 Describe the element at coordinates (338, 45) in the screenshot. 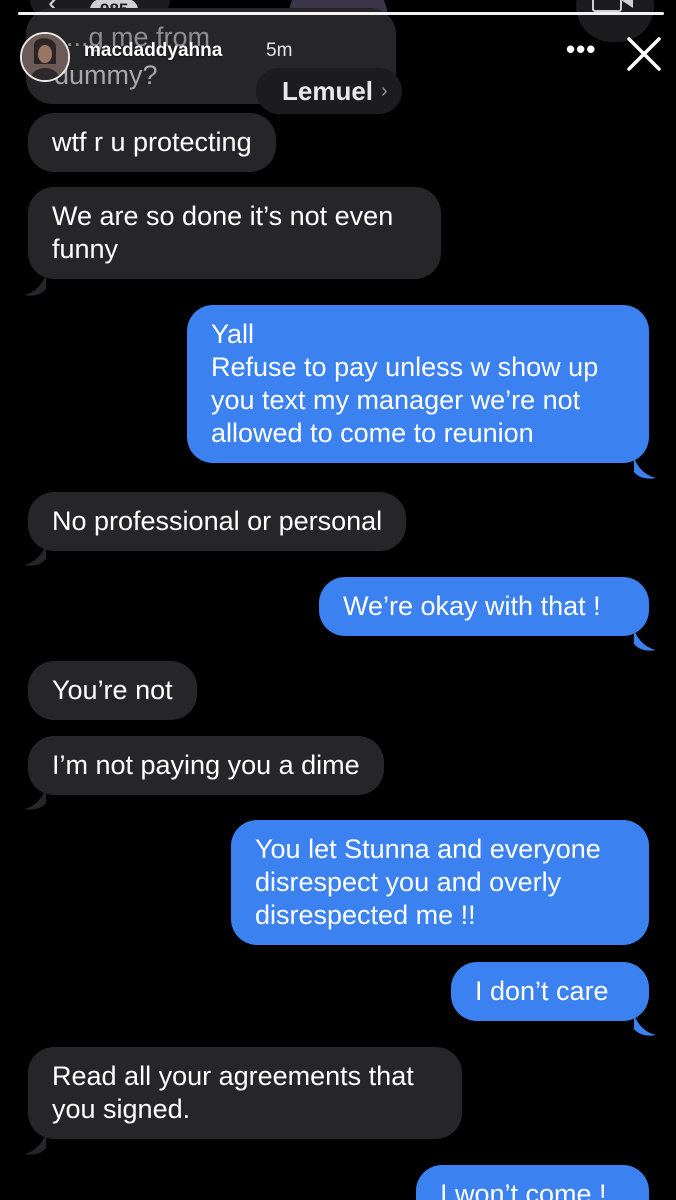

I see `story-header: macdaddyahna 5m •••` at that location.